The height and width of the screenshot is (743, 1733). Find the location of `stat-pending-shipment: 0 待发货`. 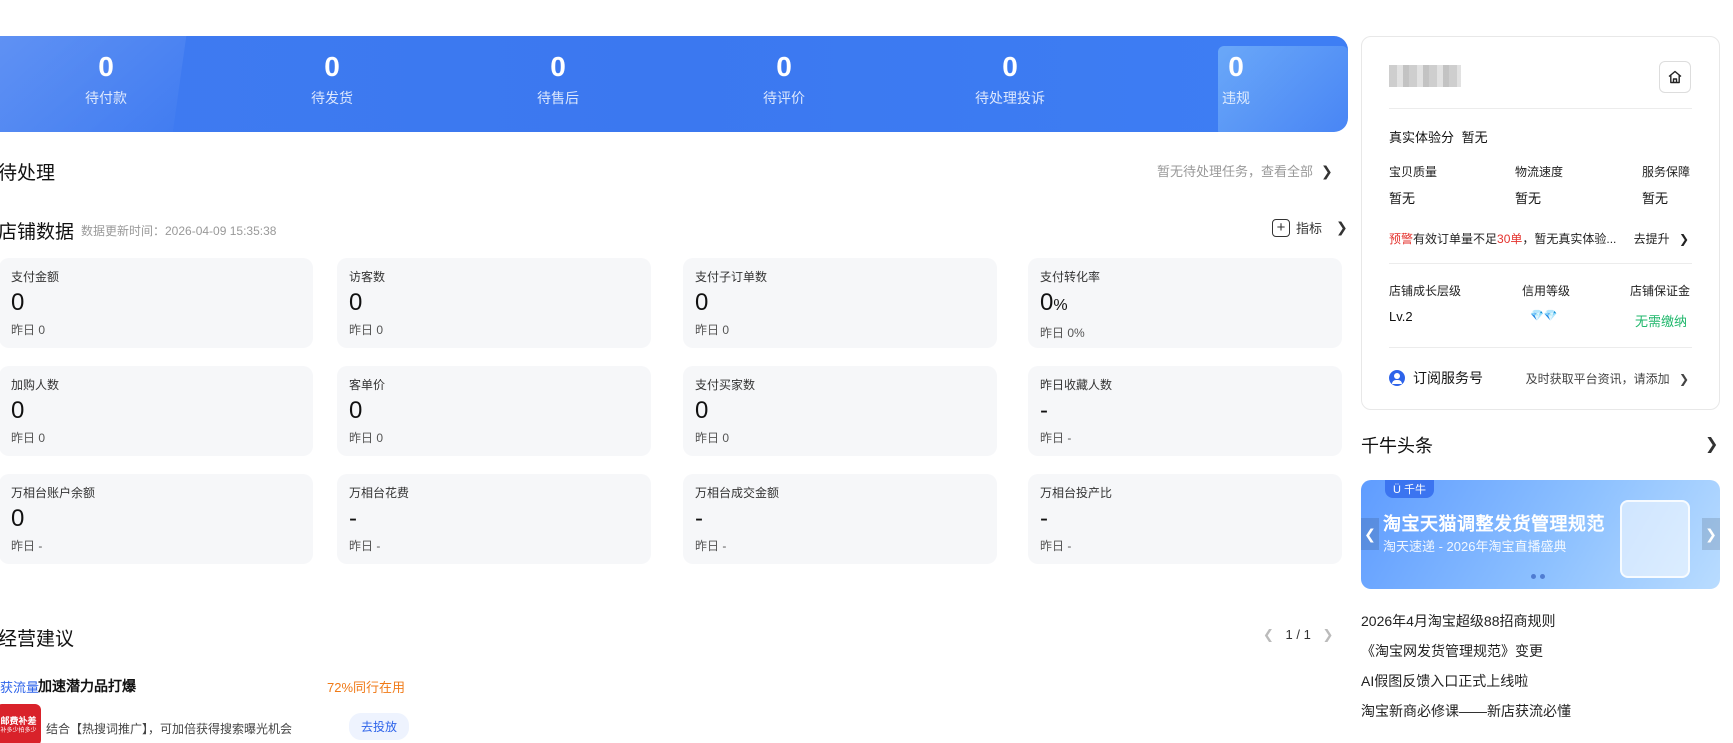

stat-pending-shipment: 0 待发货 is located at coordinates (332, 79).